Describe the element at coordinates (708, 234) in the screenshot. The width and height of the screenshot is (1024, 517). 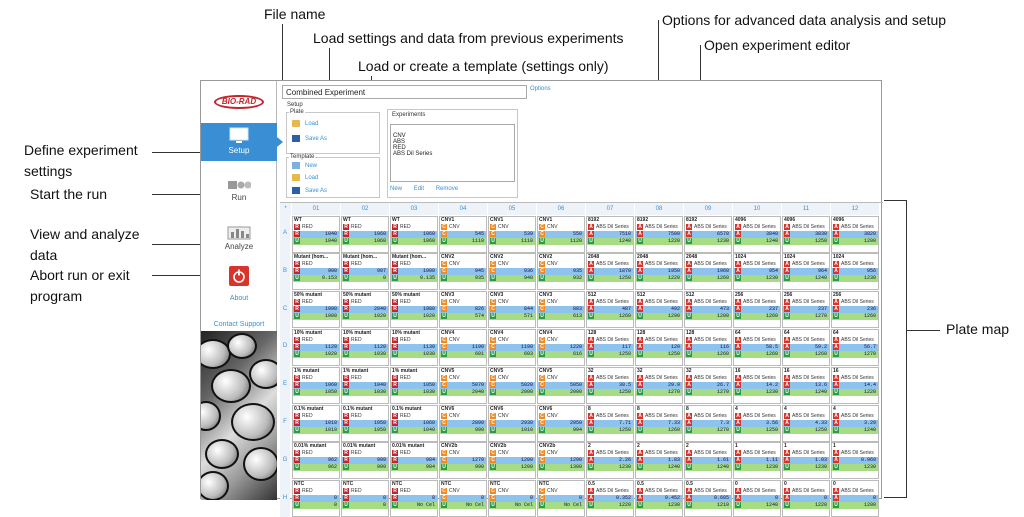
I see `plate-well: 8192 A ABS Dil Series A 6570 U 1230` at that location.